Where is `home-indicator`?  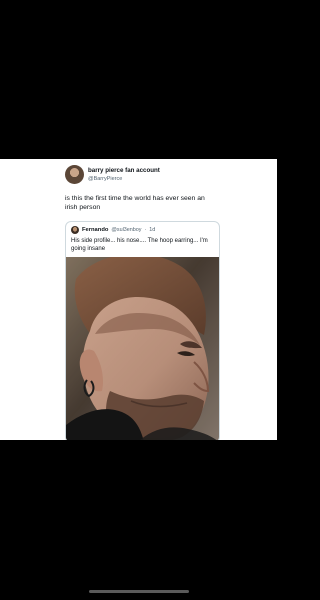 home-indicator is located at coordinates (139, 591).